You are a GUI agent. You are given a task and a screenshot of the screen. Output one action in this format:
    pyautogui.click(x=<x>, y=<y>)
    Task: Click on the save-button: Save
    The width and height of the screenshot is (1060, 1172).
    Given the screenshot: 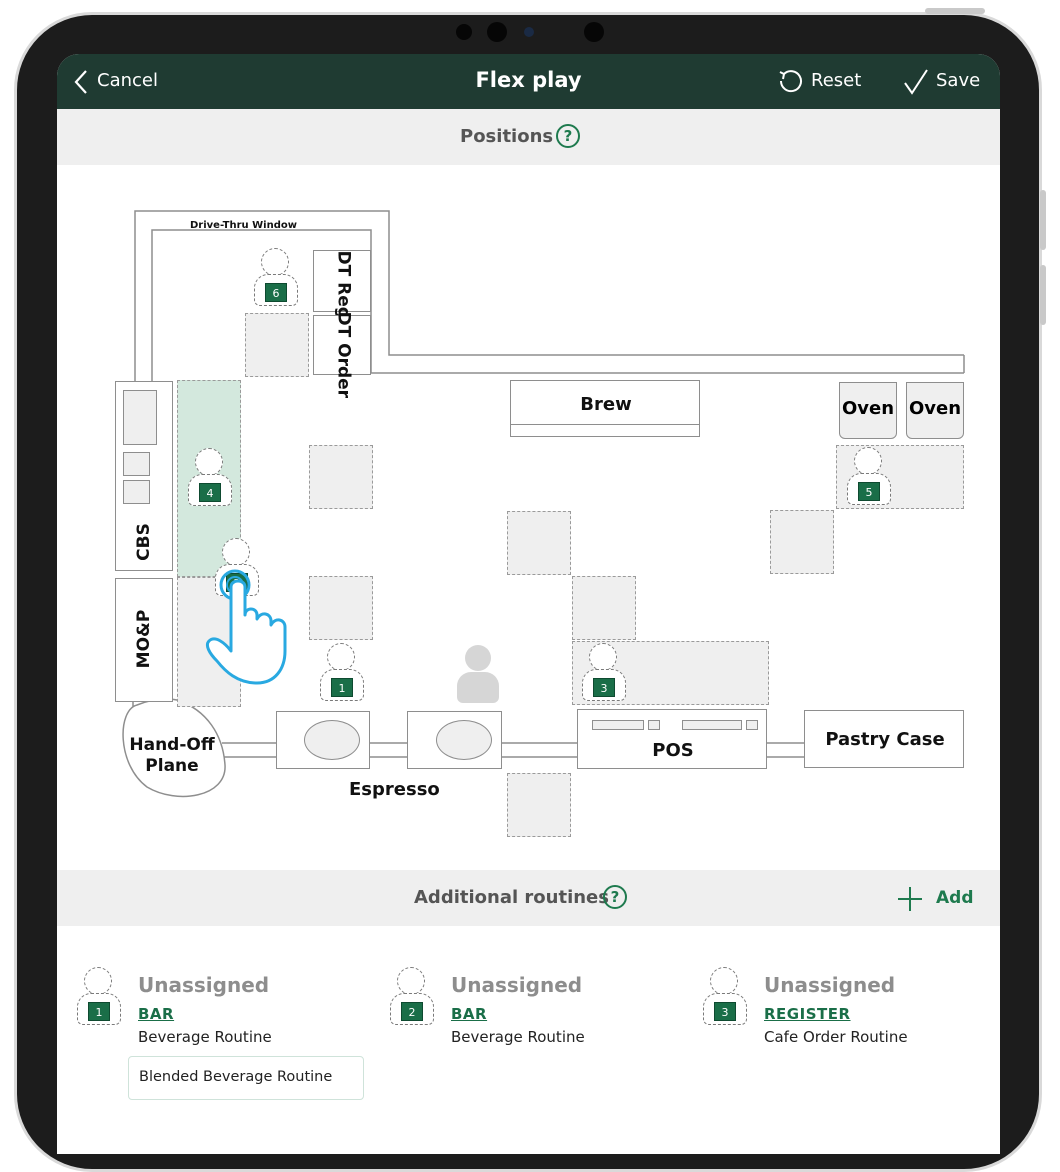 What is the action you would take?
    pyautogui.click(x=943, y=82)
    